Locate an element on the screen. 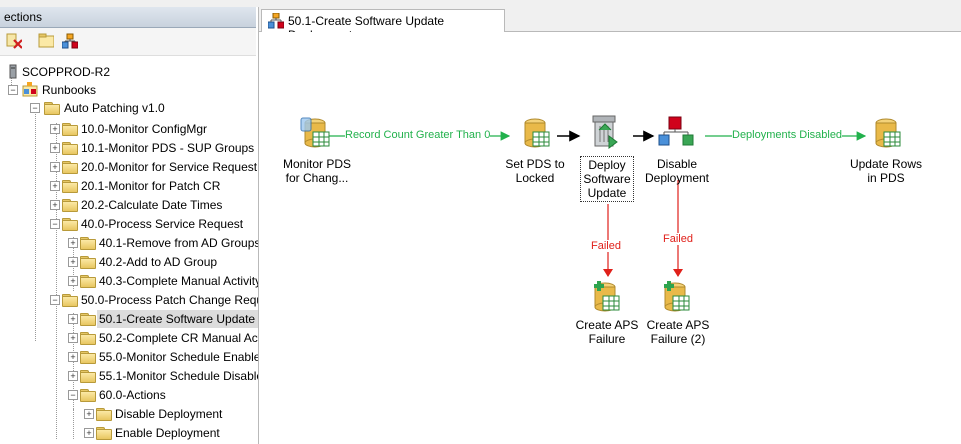 Image resolution: width=961 pixels, height=444 pixels. deploy-software-icon is located at coordinates (605, 132).